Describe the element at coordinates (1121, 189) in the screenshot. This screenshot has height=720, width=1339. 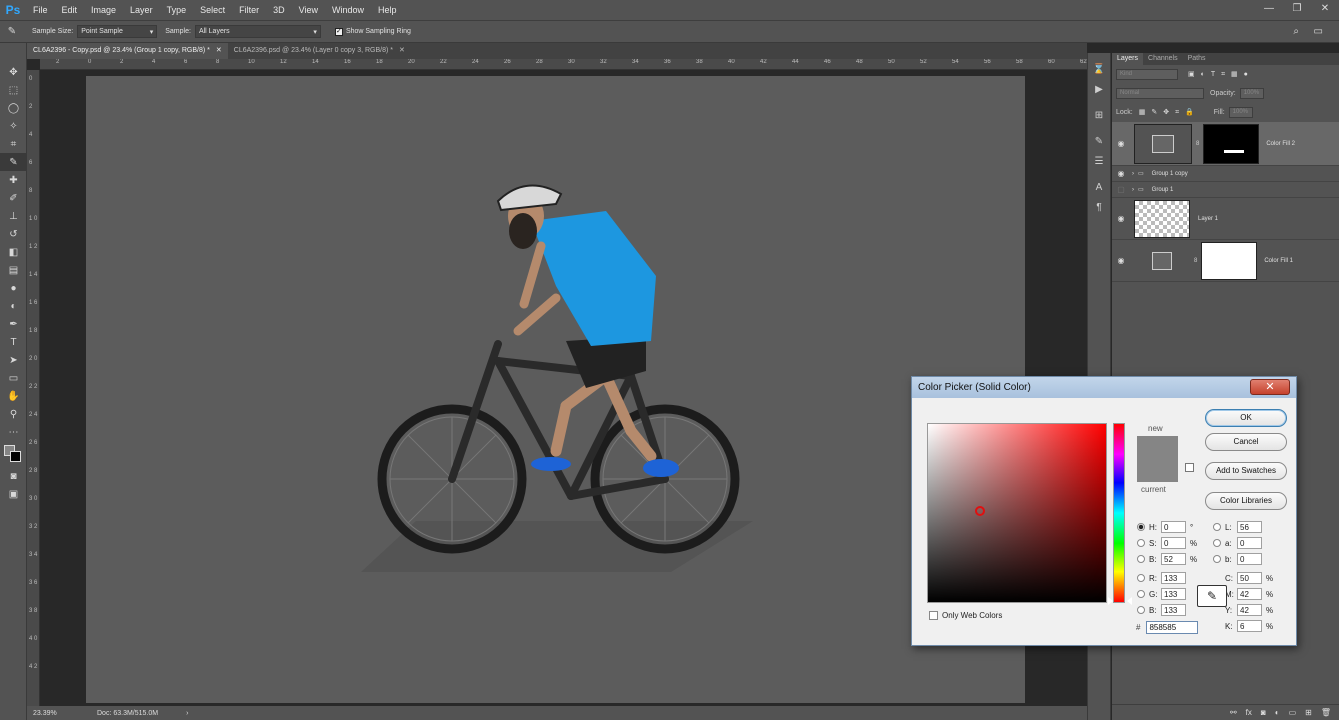
I see `eye-icon: ▢` at that location.